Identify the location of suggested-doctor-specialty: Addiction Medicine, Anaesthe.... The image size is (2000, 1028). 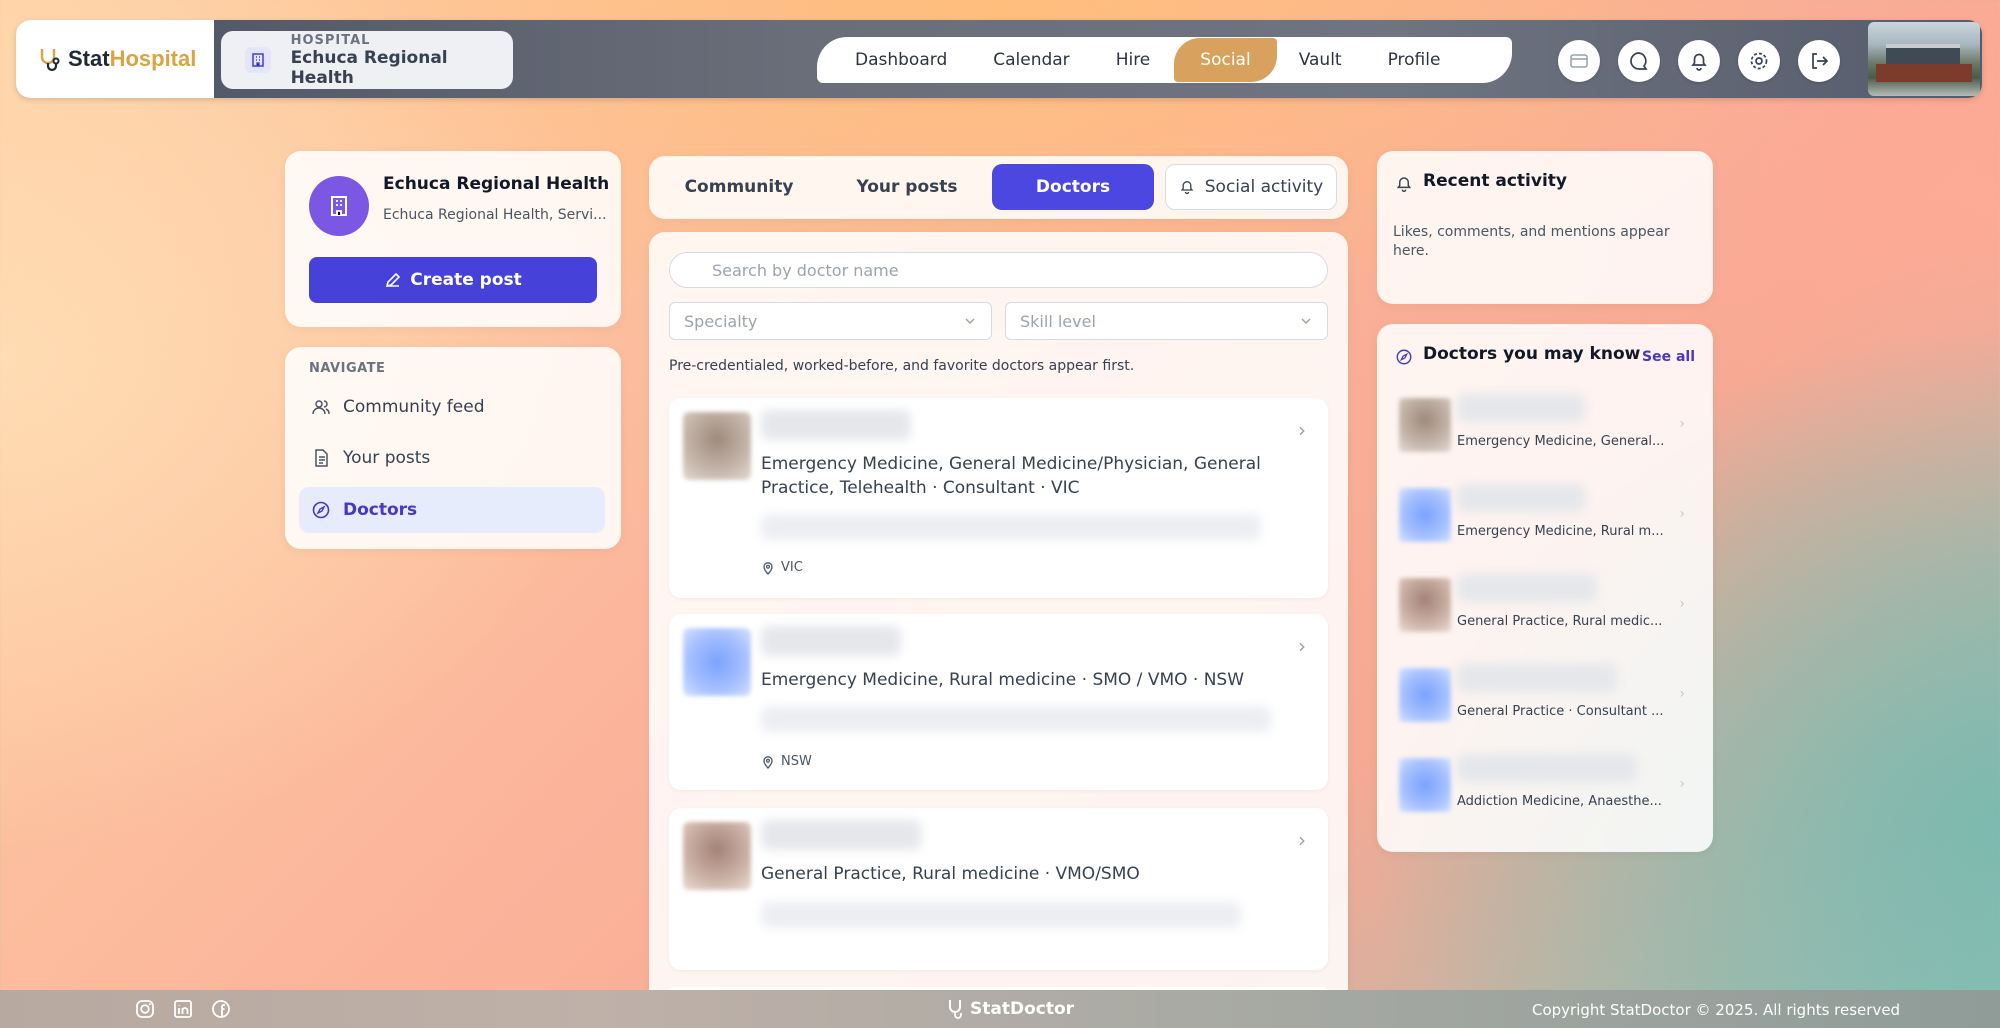
(1559, 801).